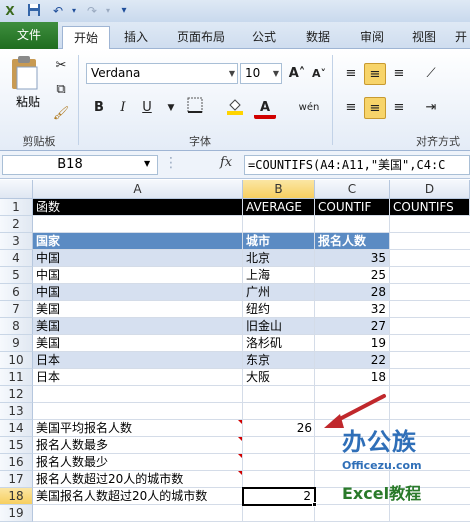 Image resolution: width=470 pixels, height=522 pixels. Describe the element at coordinates (16, 377) in the screenshot. I see `row-header: 11` at that location.